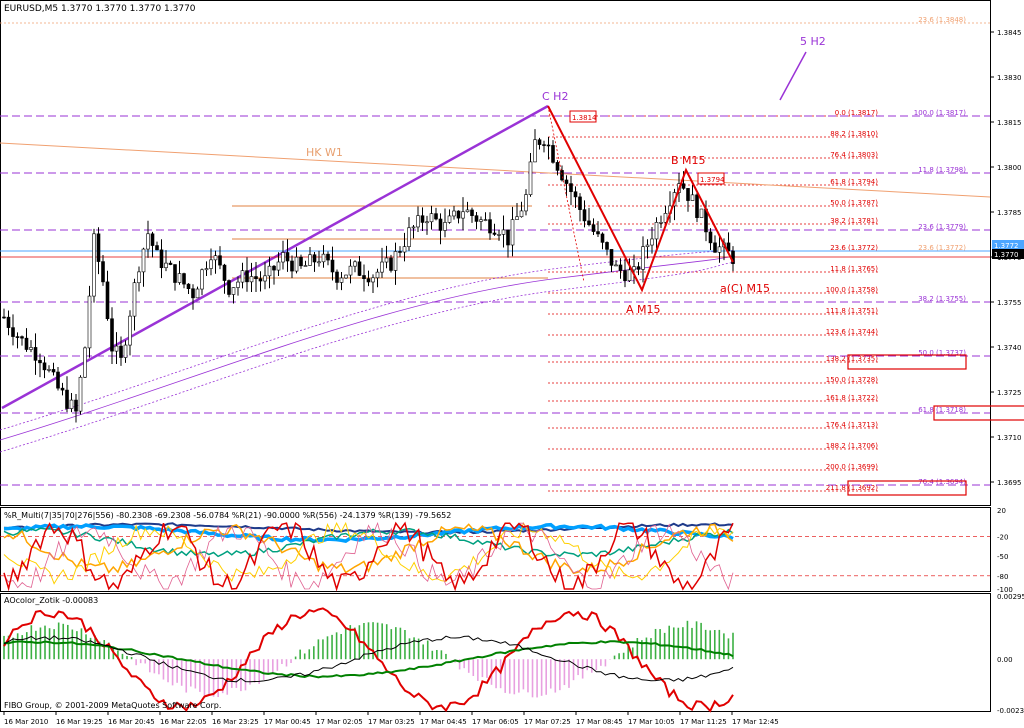 This screenshot has width=1024, height=728. I want to click on x-tick-label: 17 Mar 12:45, so click(755, 722).